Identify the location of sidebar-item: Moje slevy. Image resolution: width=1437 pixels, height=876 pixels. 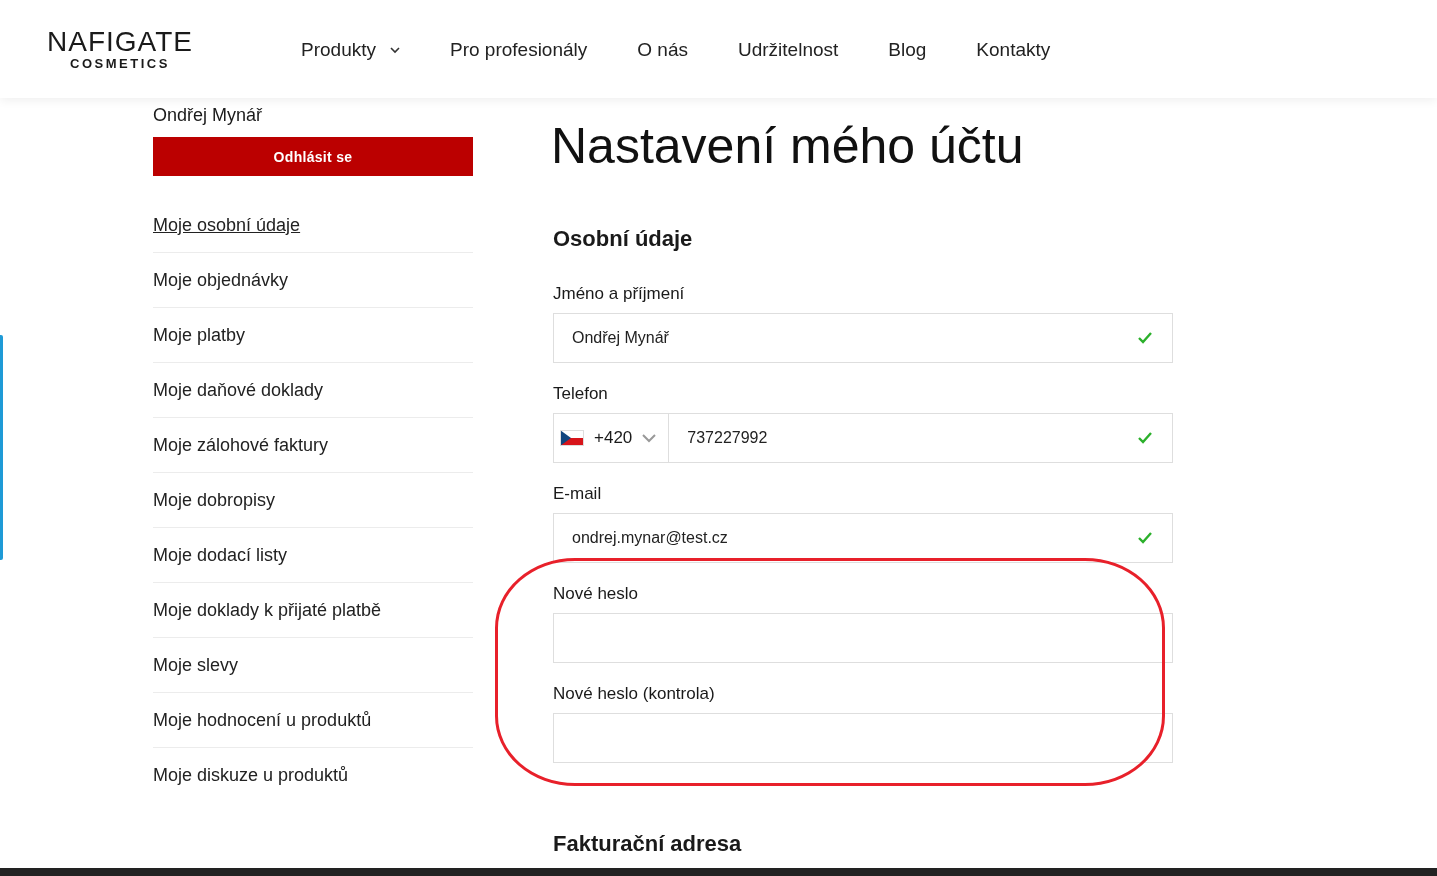
(313, 665).